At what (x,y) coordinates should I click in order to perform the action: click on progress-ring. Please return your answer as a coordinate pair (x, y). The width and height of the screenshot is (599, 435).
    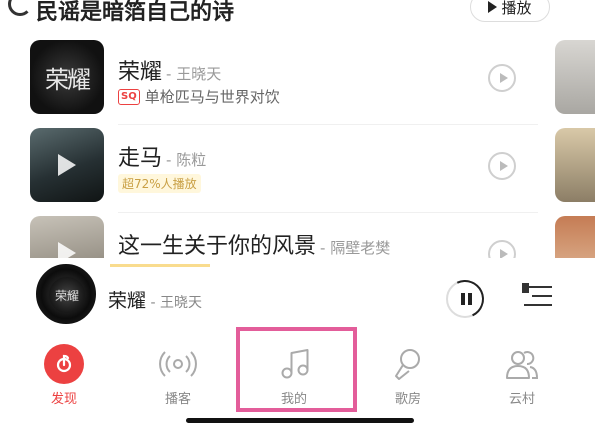
    Looking at the image, I should click on (465, 299).